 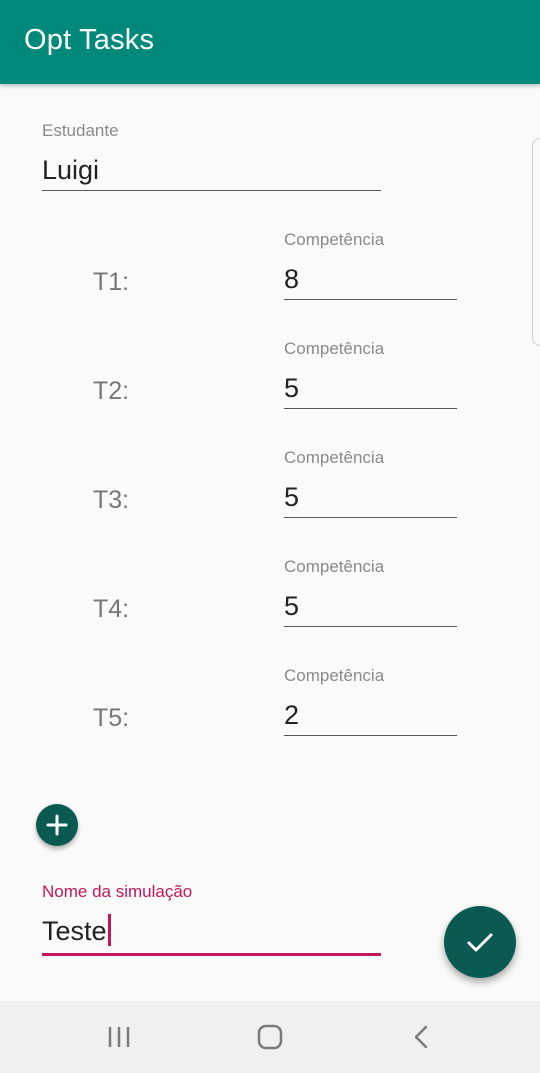 I want to click on competencia-input: 8, so click(x=291, y=279).